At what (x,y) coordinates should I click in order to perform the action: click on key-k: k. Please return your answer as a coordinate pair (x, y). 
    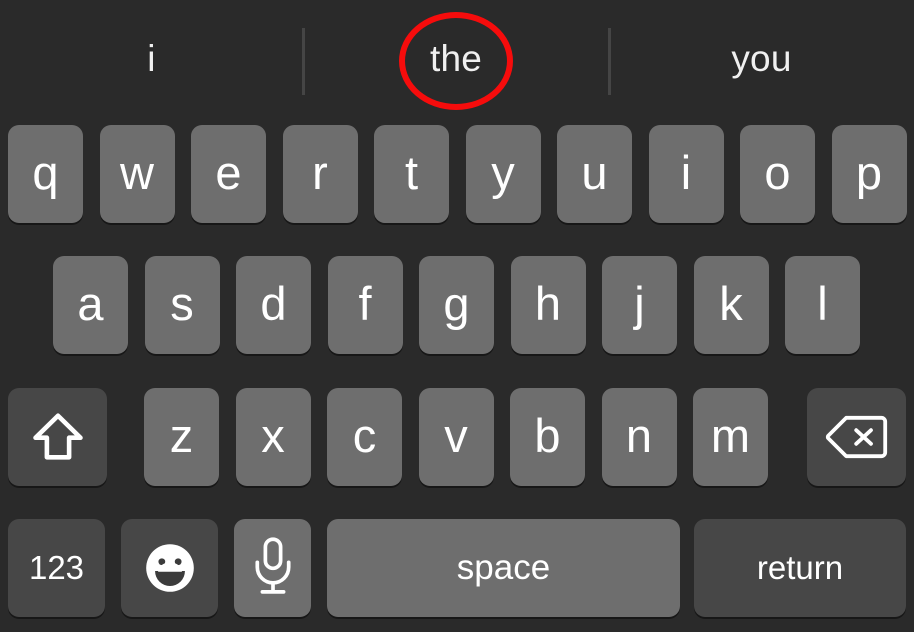
    Looking at the image, I should click on (731, 305).